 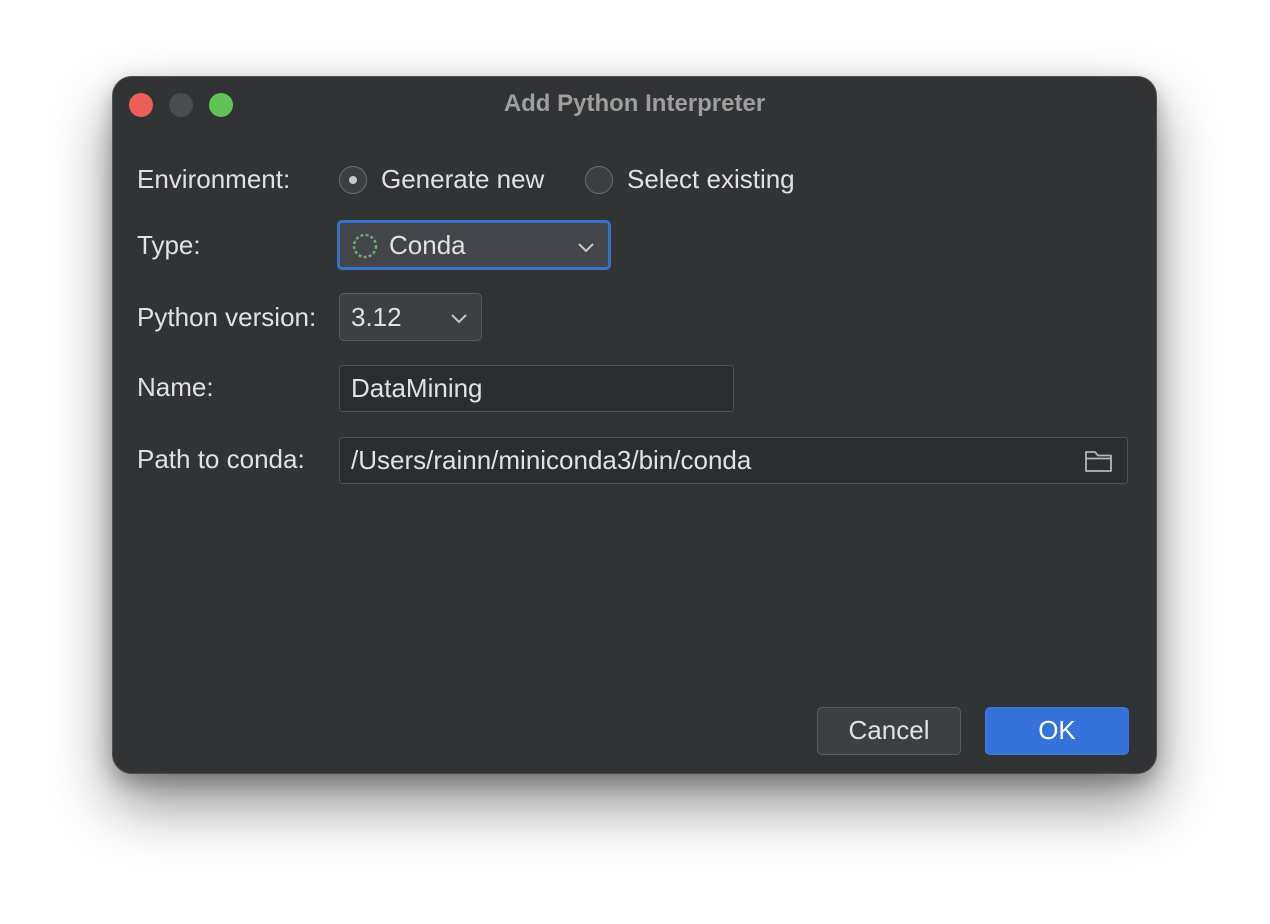 What do you see at coordinates (551, 460) in the screenshot?
I see `path-to-conda-value: /Users/rainn/miniconda3/bin/conda` at bounding box center [551, 460].